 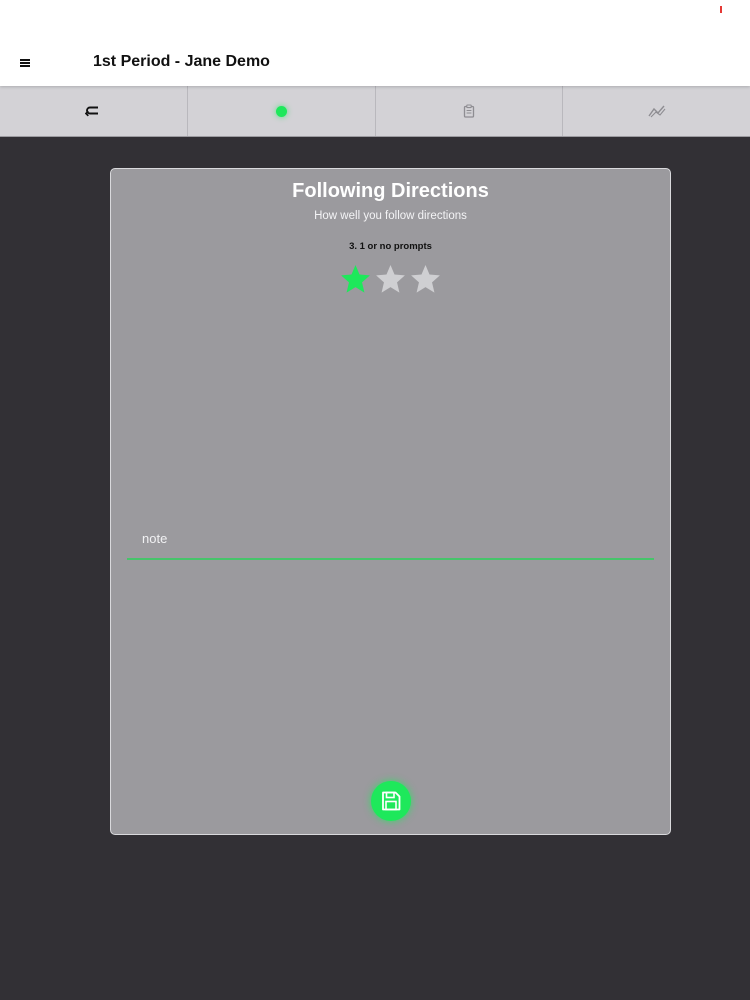 I want to click on trend-chart-icon, so click(x=657, y=111).